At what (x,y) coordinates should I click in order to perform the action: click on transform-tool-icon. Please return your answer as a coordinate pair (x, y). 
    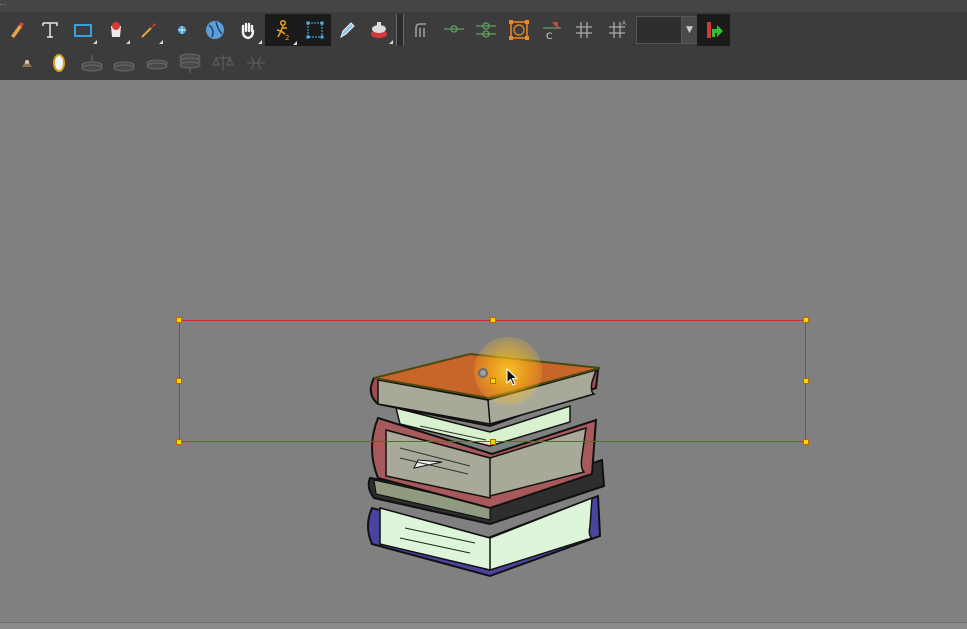
    Looking at the image, I should click on (314, 30).